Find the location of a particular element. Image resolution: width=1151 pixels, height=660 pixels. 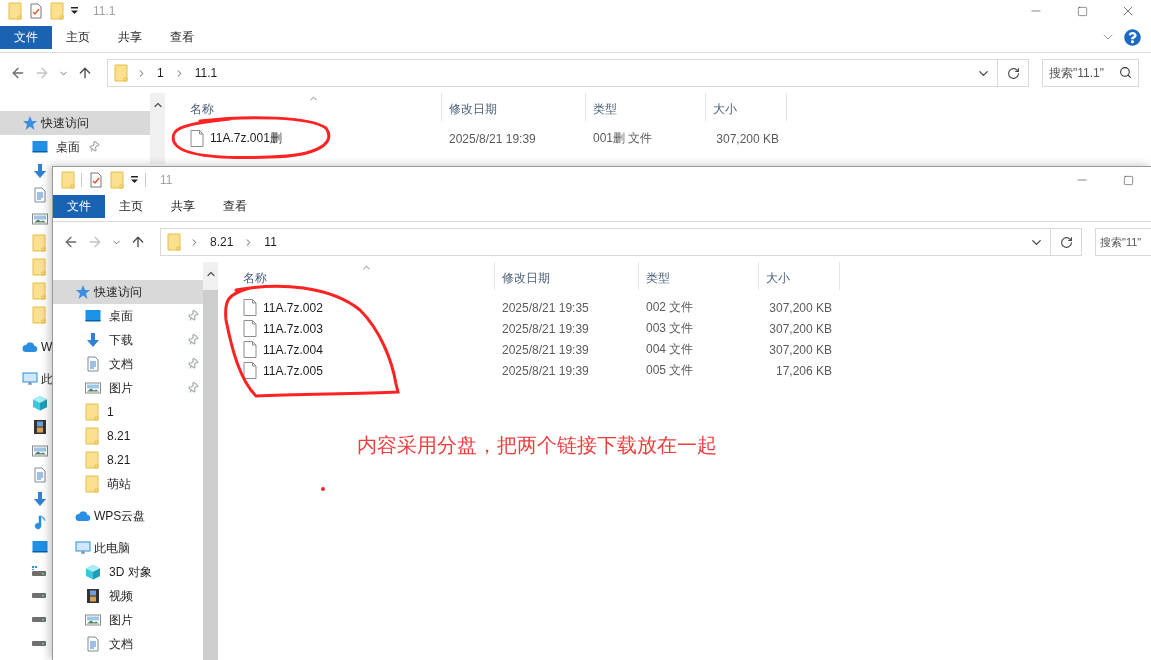

sidebar-item: 下载 is located at coordinates (128, 340).